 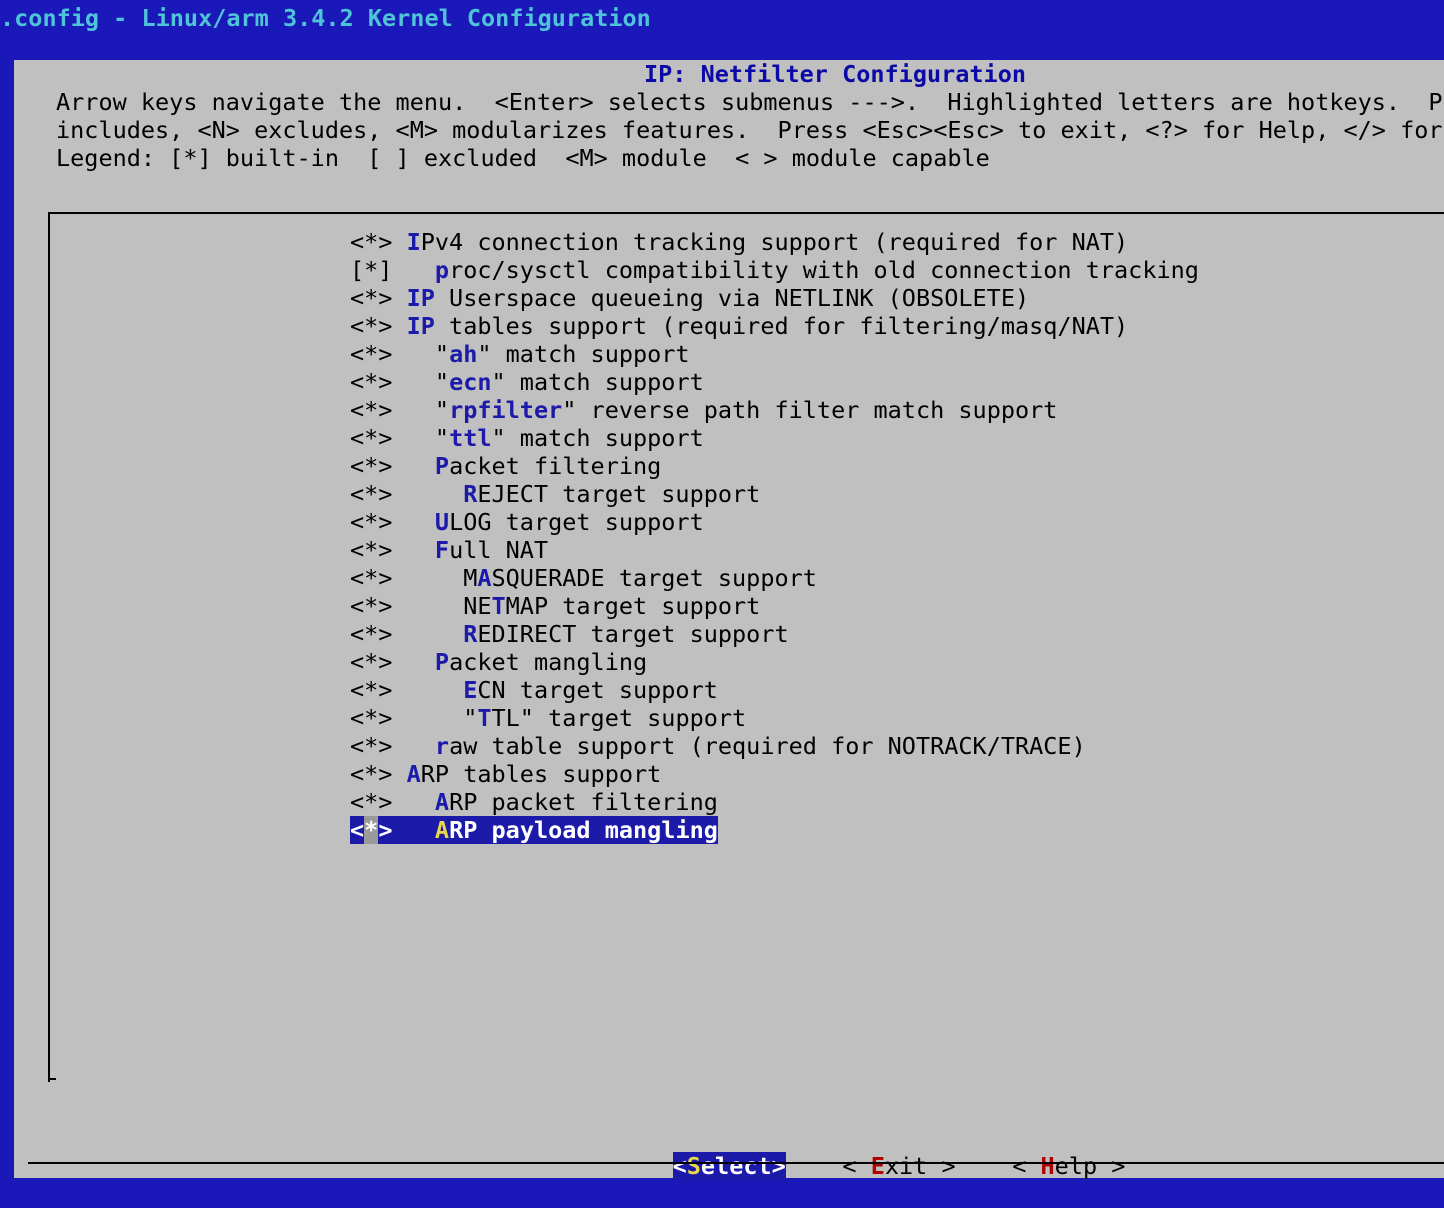 I want to click on bottom-rule, so click(x=736, y=1163).